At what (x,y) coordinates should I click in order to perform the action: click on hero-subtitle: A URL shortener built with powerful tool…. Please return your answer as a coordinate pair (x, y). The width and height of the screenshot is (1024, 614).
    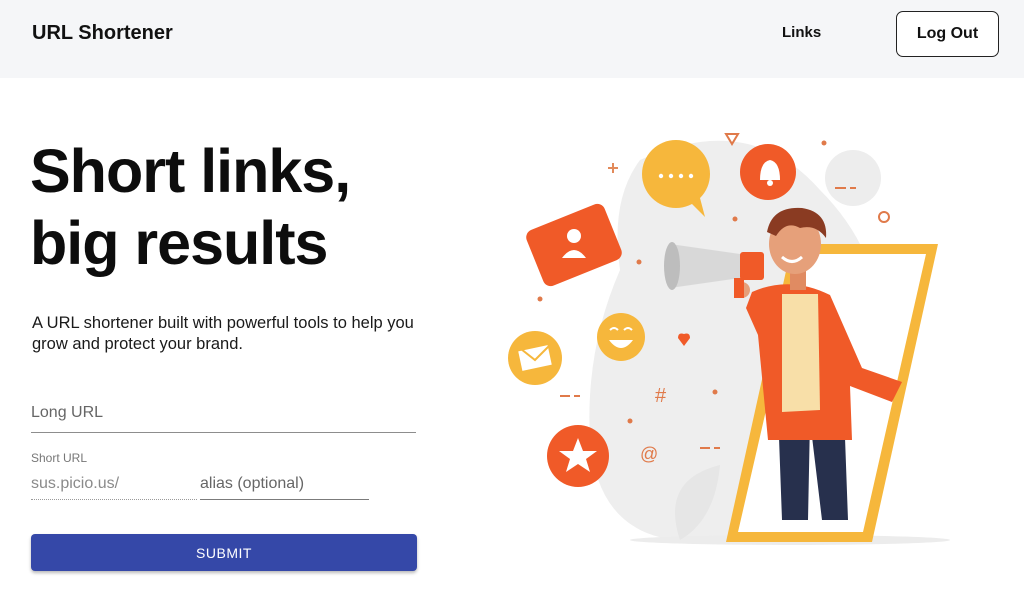
    Looking at the image, I should click on (223, 333).